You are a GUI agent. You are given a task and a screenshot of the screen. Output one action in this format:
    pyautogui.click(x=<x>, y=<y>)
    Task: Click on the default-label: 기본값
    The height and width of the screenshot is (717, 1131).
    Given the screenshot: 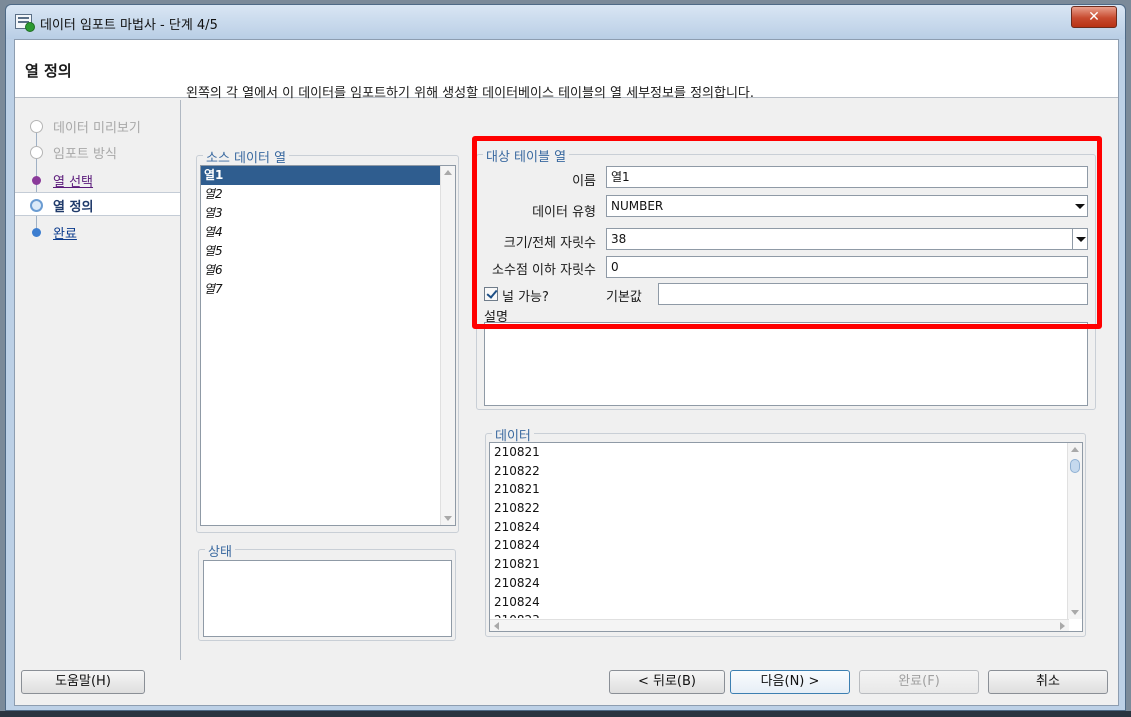 What is the action you would take?
    pyautogui.click(x=624, y=297)
    